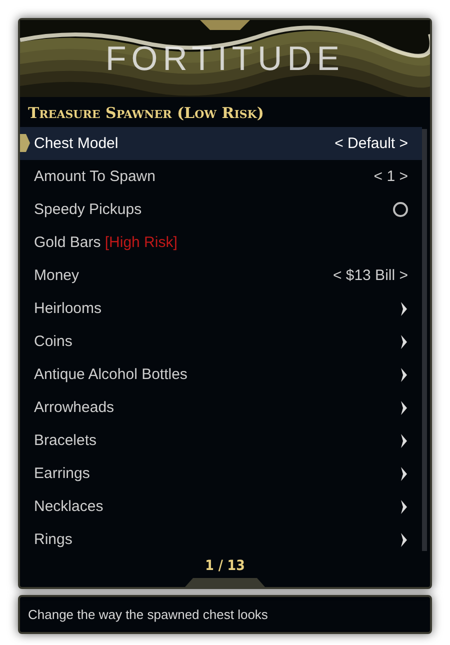 This screenshot has width=450, height=645. I want to click on menu-item: Bracelets, so click(221, 440).